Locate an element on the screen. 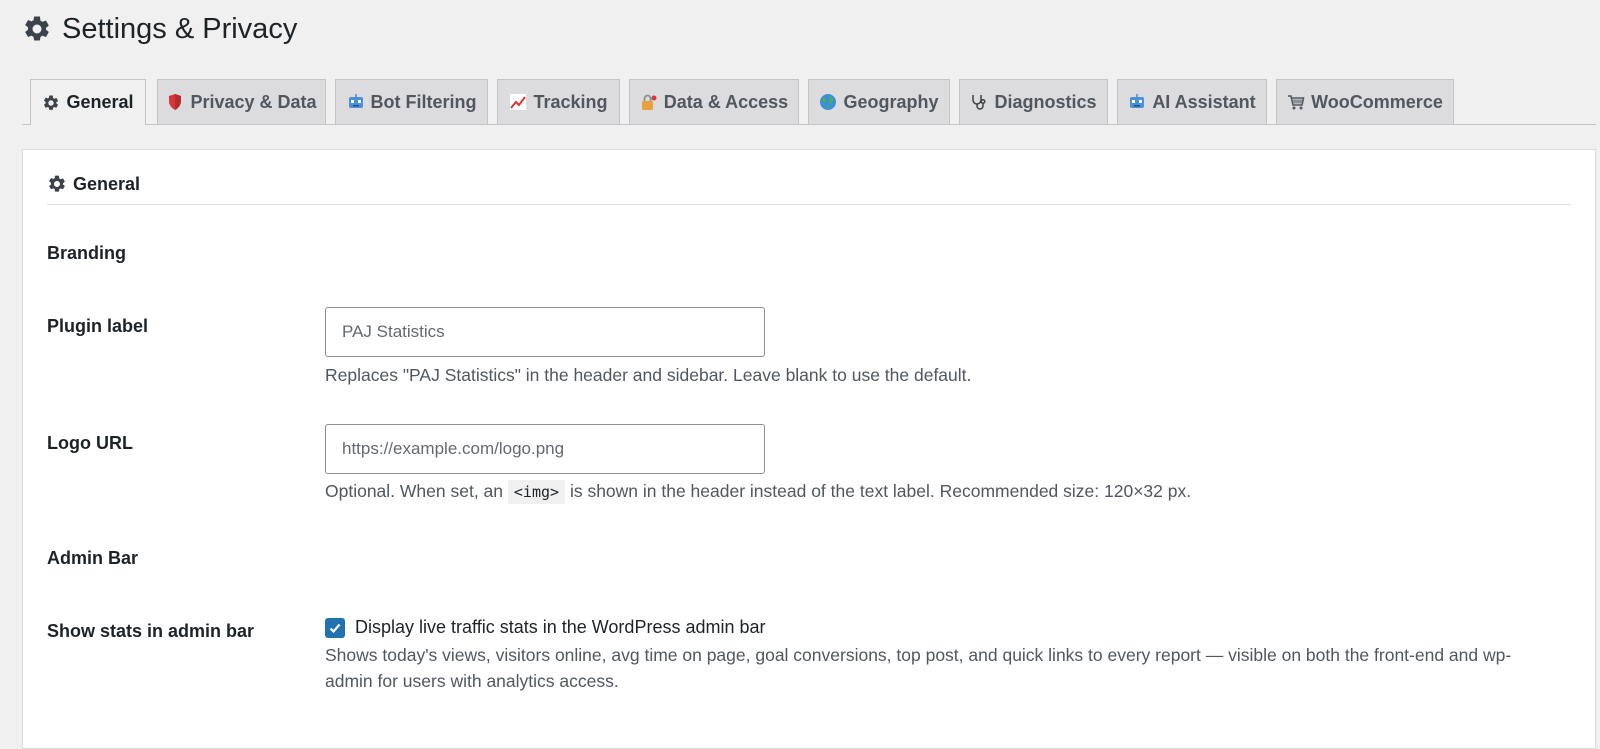 This screenshot has height=749, width=1600. tab-diagnostics: Diagnostics is located at coordinates (1033, 101).